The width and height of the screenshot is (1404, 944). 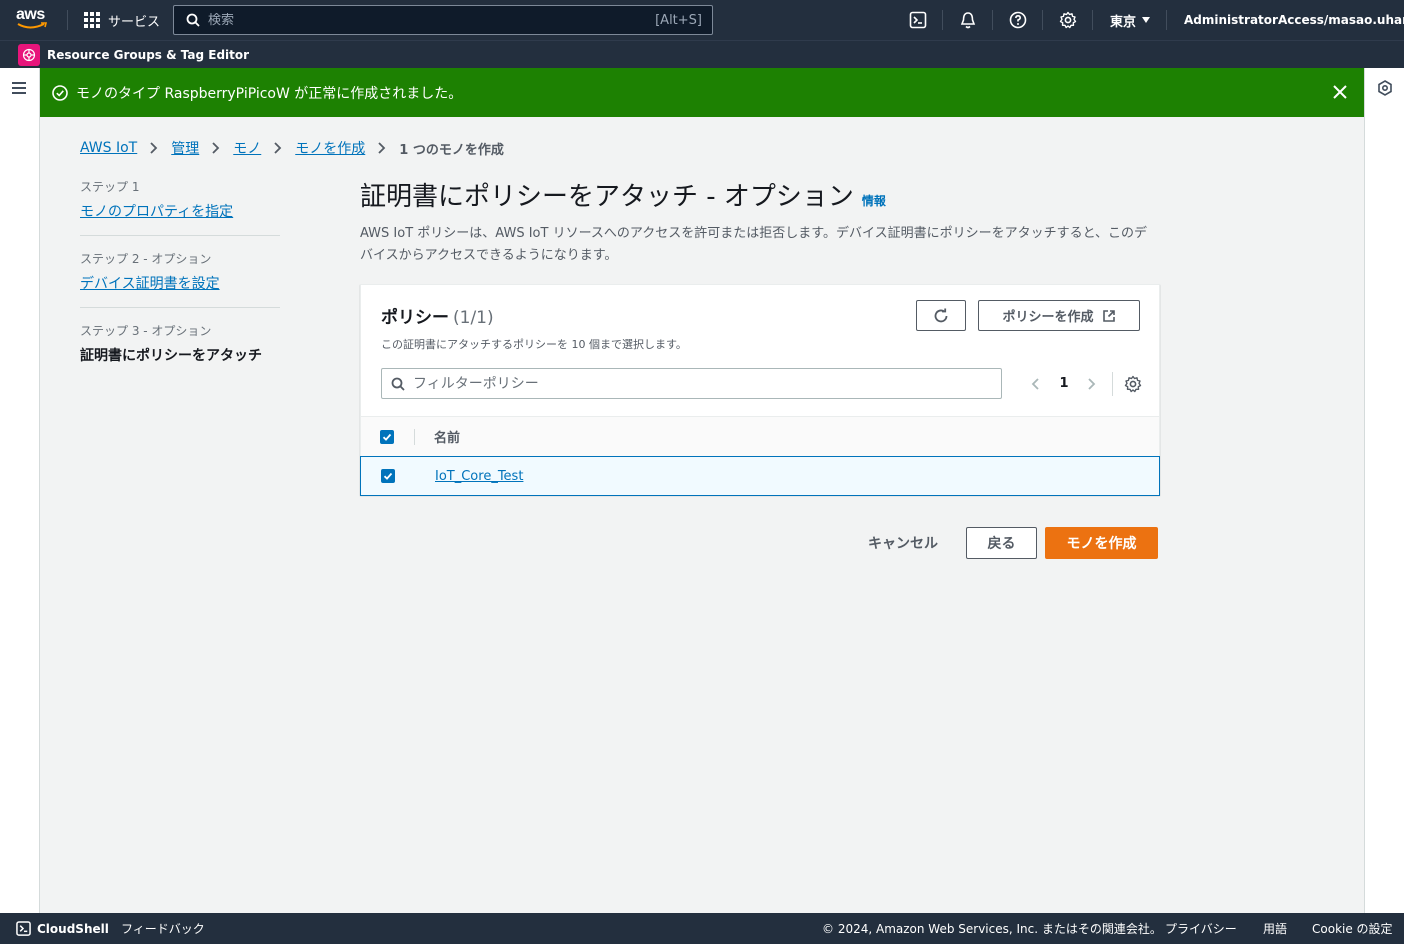 What do you see at coordinates (415, 318) in the screenshot?
I see `policies-title: ポリシー` at bounding box center [415, 318].